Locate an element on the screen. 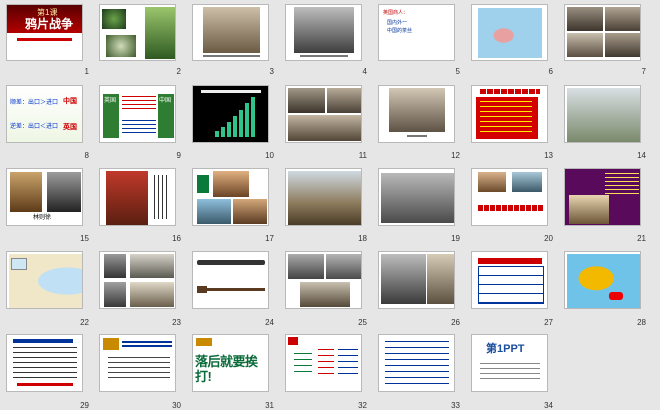  slide-number-33: 33 is located at coordinates (455, 405).